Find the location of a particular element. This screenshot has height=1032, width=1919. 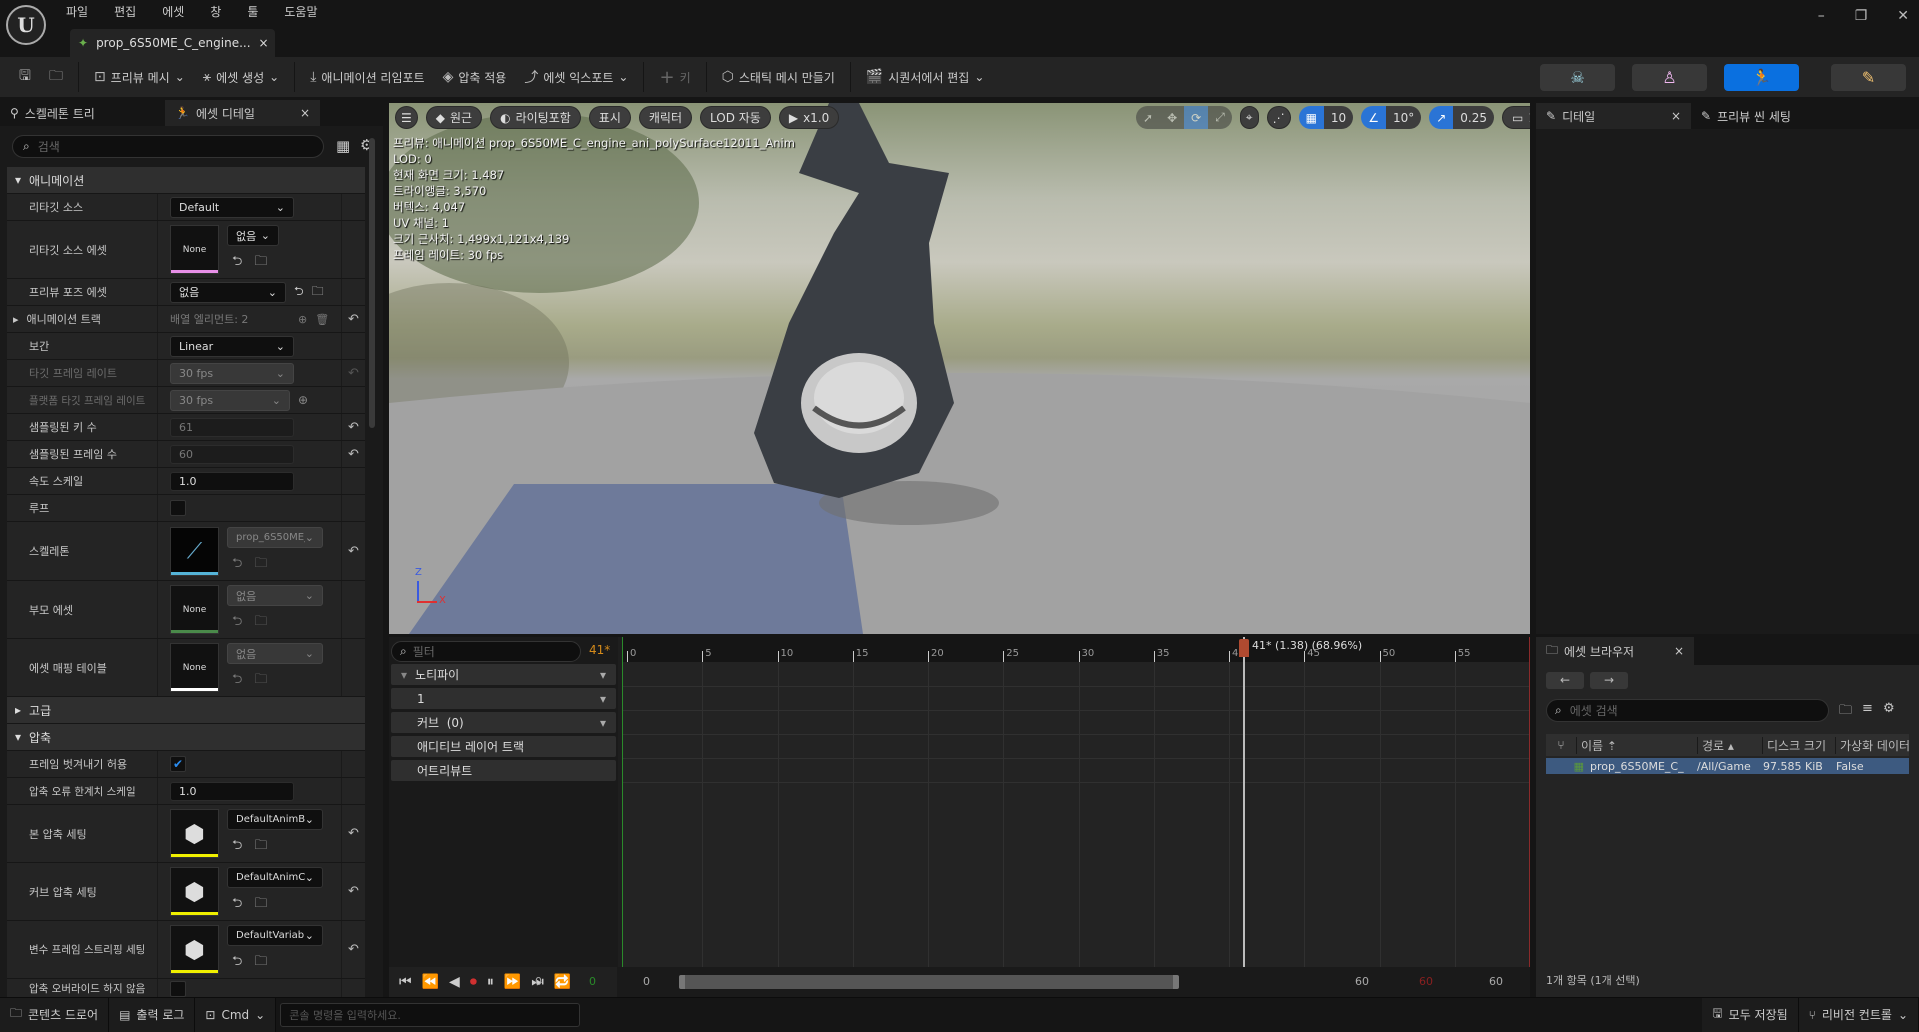

skeleton-dropdown: prop_6S50ME_C_⌄ is located at coordinates (275, 537).